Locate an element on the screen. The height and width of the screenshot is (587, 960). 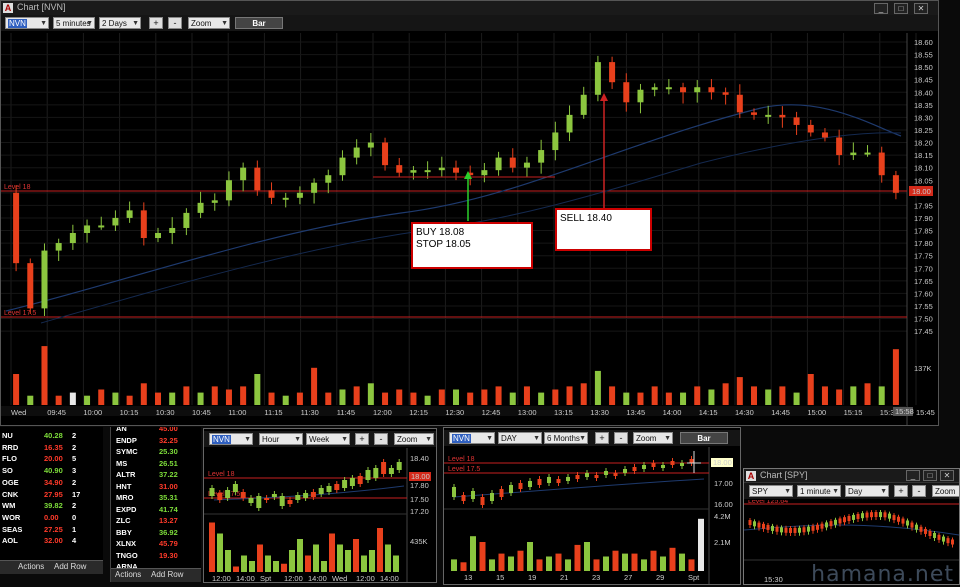
price-tick-label: 17.50 is located at coordinates (419, 499).